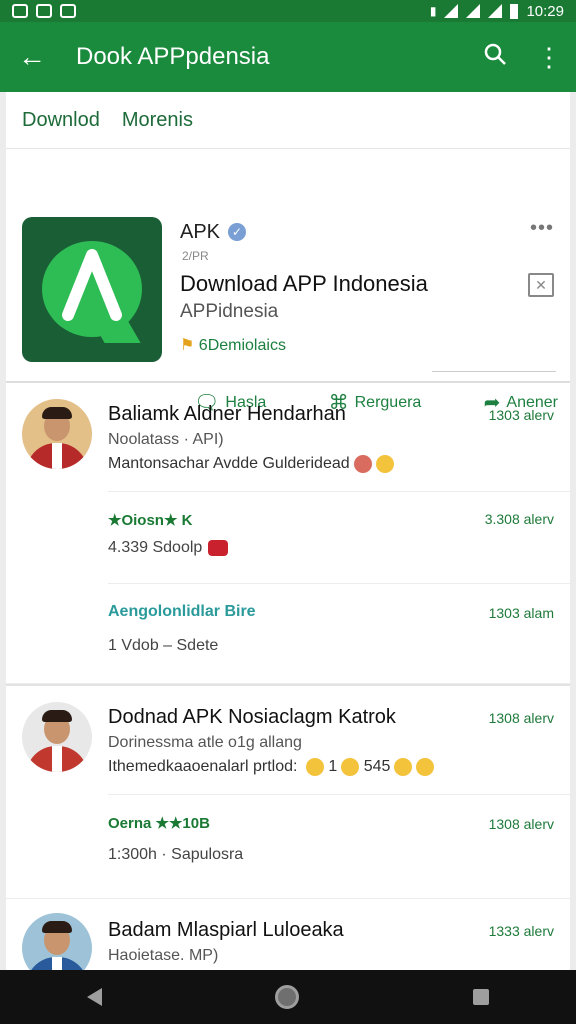 This screenshot has width=576, height=1024. Describe the element at coordinates (159, 823) in the screenshot. I see `reply-rating: Oerna ★★10B` at that location.